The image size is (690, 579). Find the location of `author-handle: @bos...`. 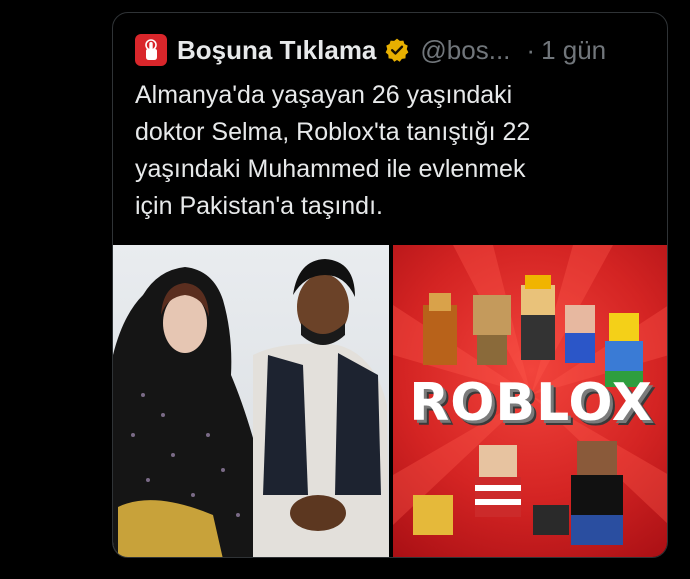

author-handle: @bos... is located at coordinates (465, 50).